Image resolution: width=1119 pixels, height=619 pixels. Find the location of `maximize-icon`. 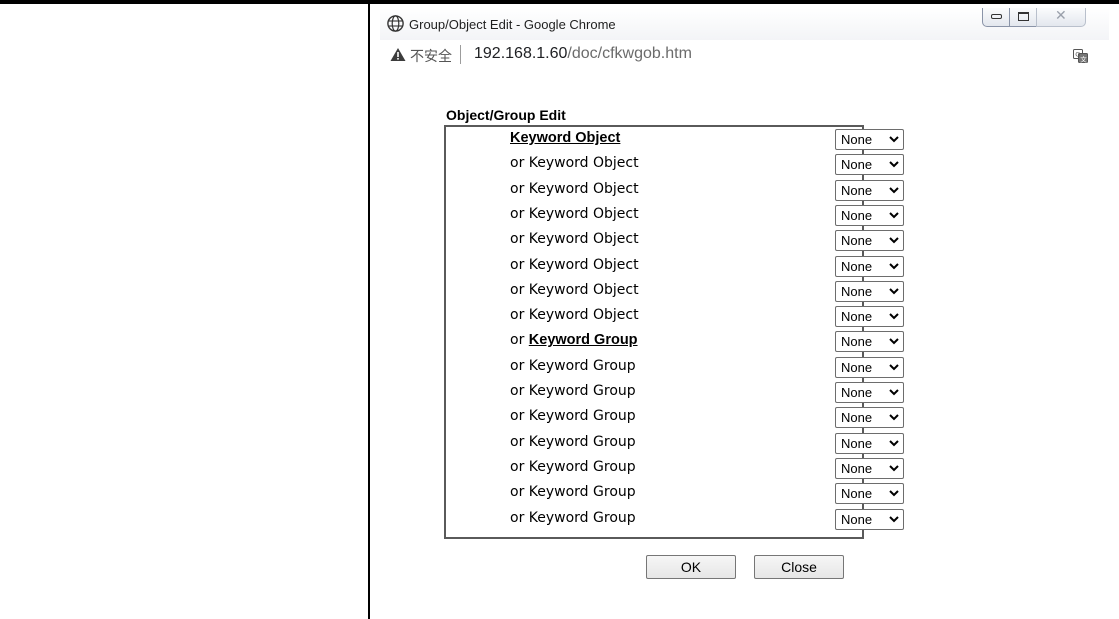

maximize-icon is located at coordinates (1023, 16).